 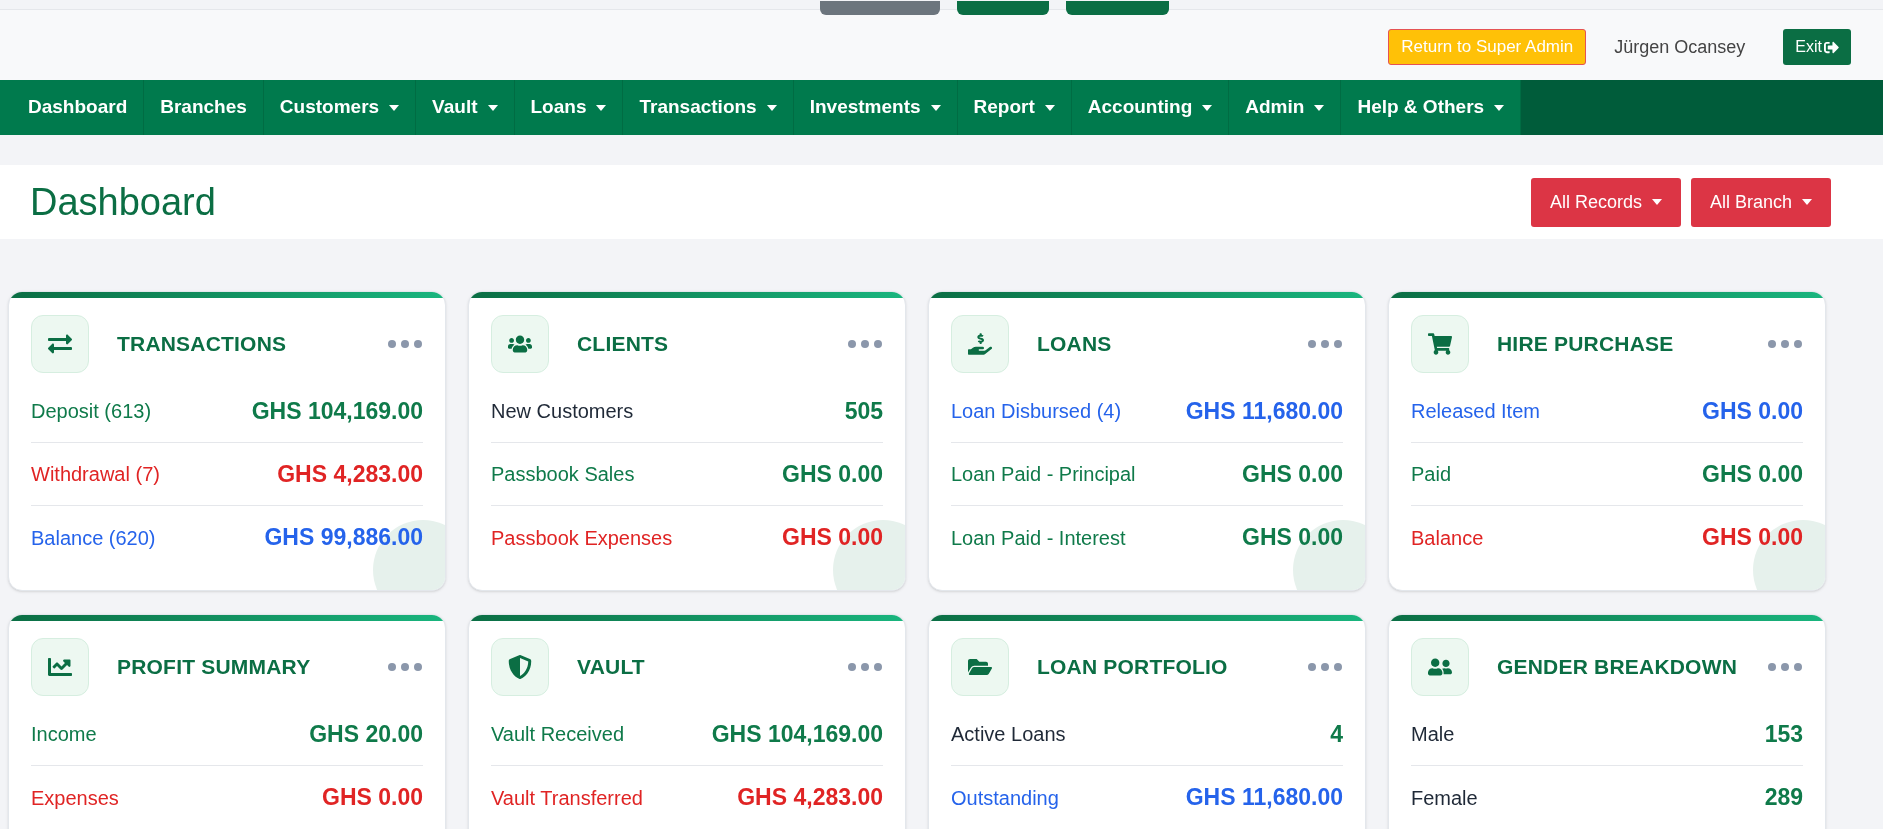 I want to click on nav-item: Accounting, so click(x=1150, y=107).